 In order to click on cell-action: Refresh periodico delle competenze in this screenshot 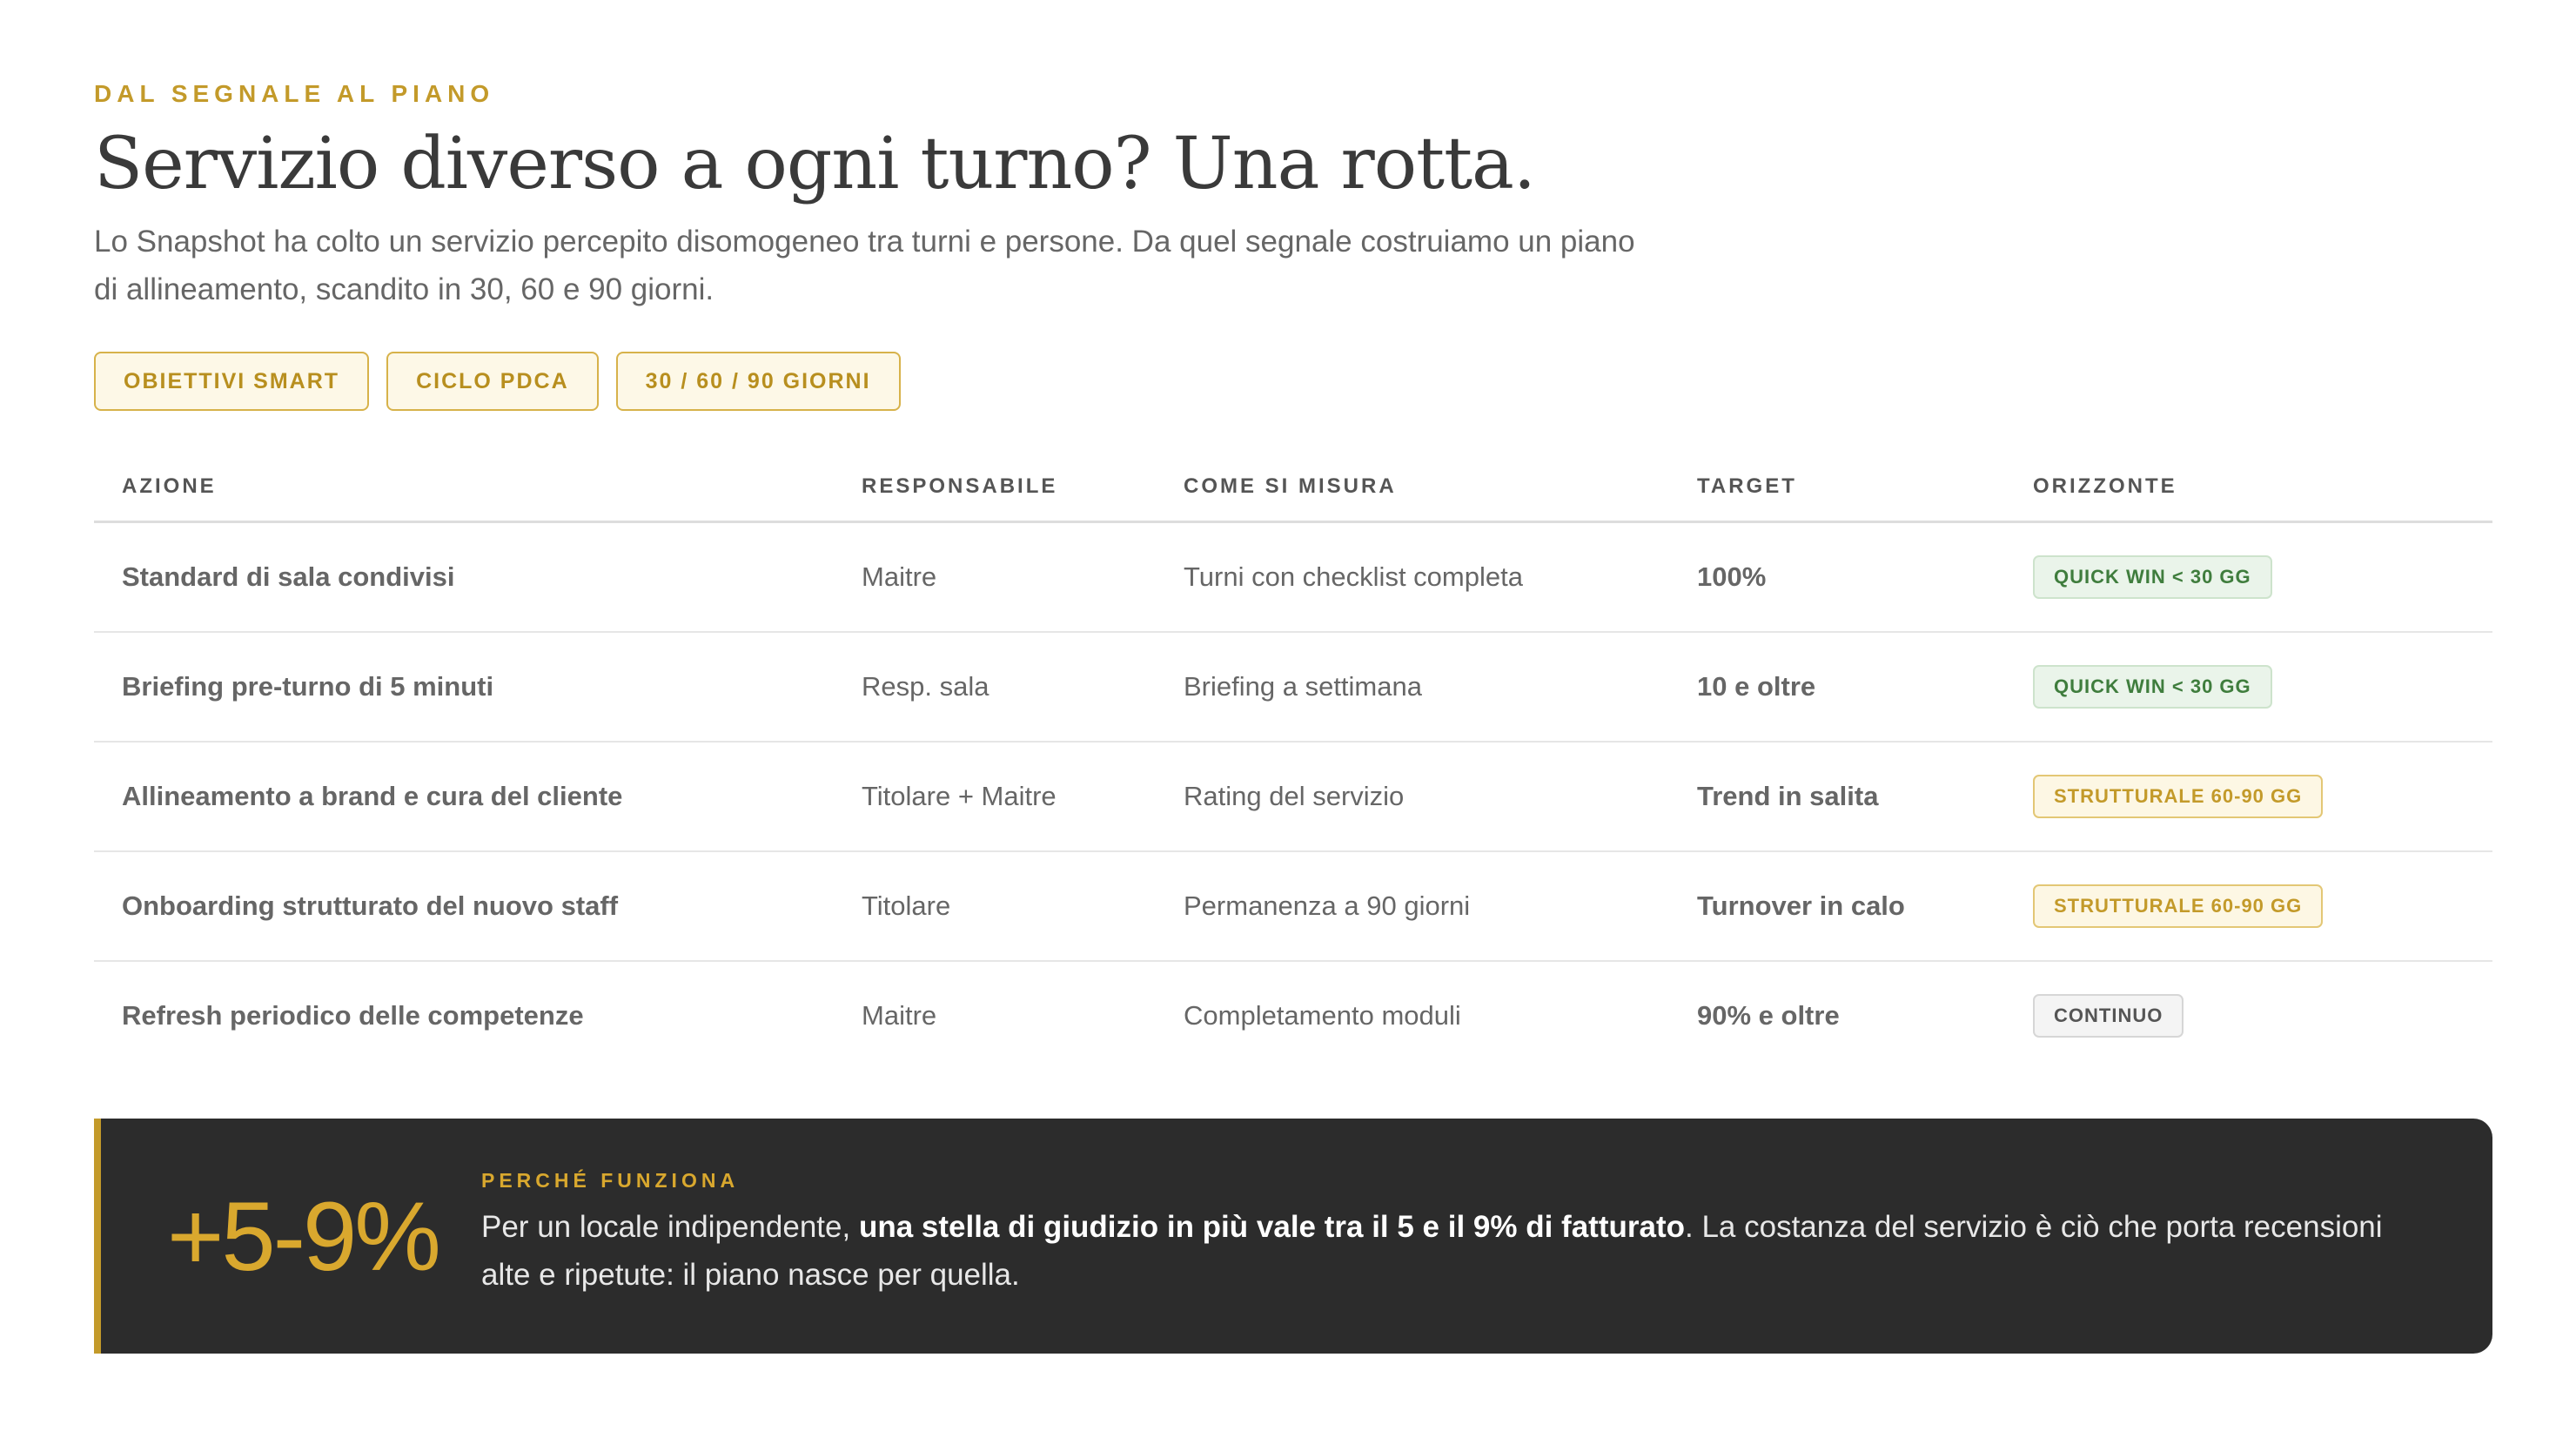, I will do `click(353, 1015)`.